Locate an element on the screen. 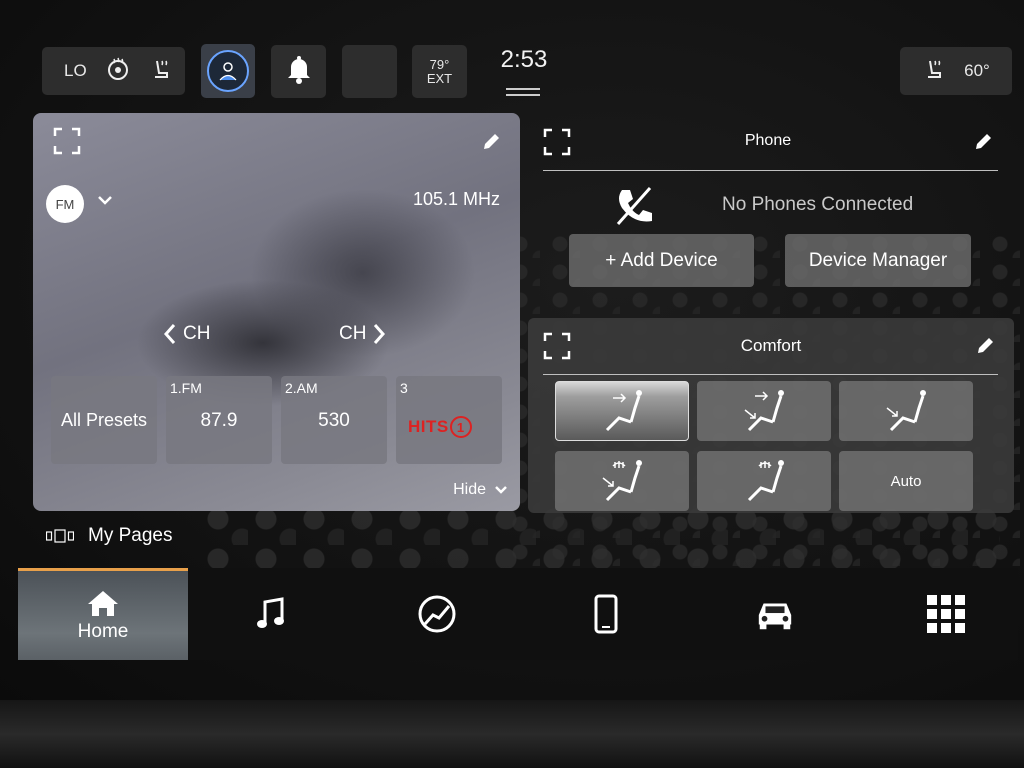  hits-logo-text: HITS is located at coordinates (428, 426).